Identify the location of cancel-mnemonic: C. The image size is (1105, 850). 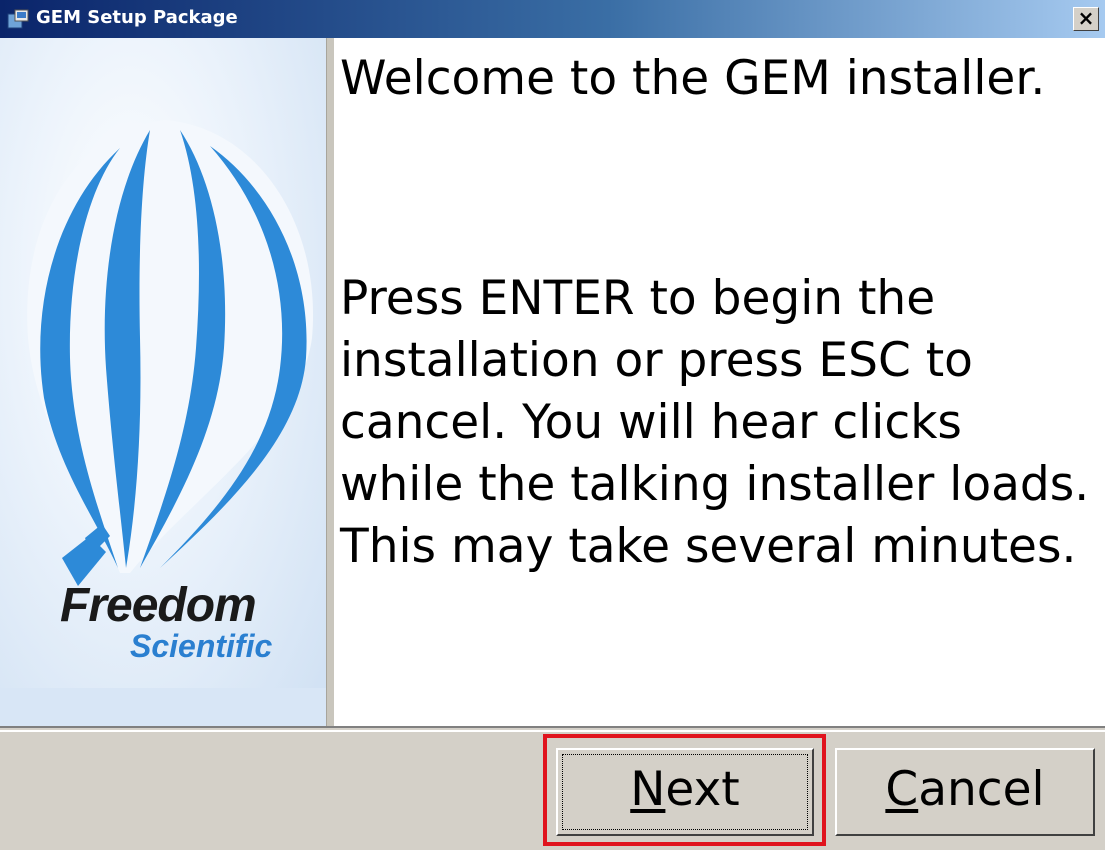
(902, 789).